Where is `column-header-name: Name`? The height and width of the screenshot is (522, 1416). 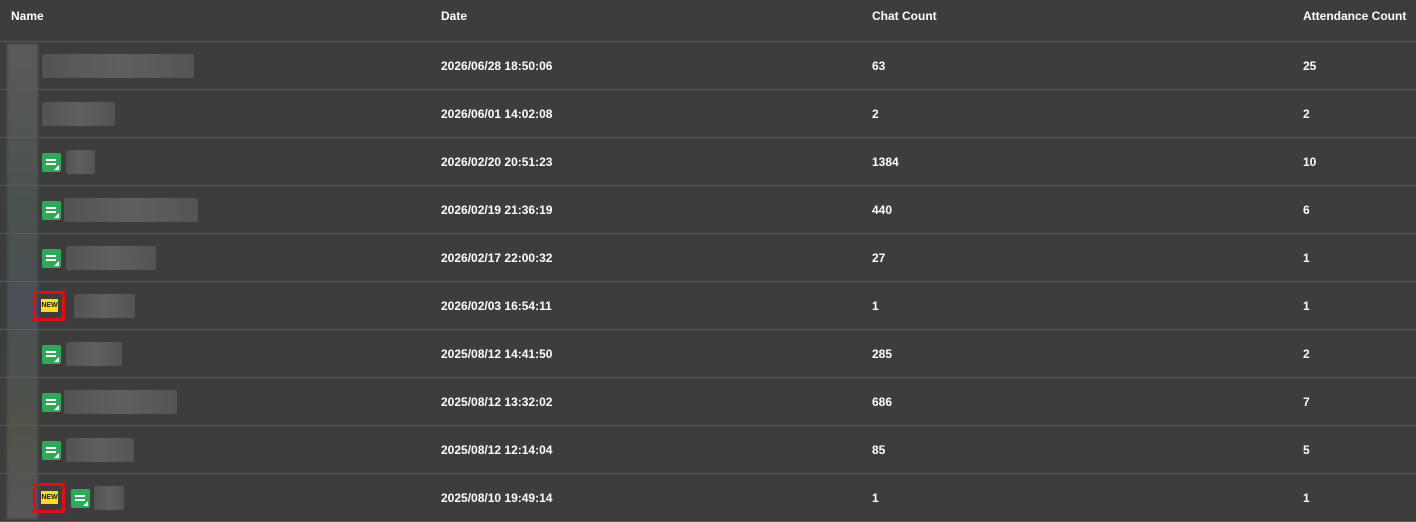
column-header-name: Name is located at coordinates (27, 16).